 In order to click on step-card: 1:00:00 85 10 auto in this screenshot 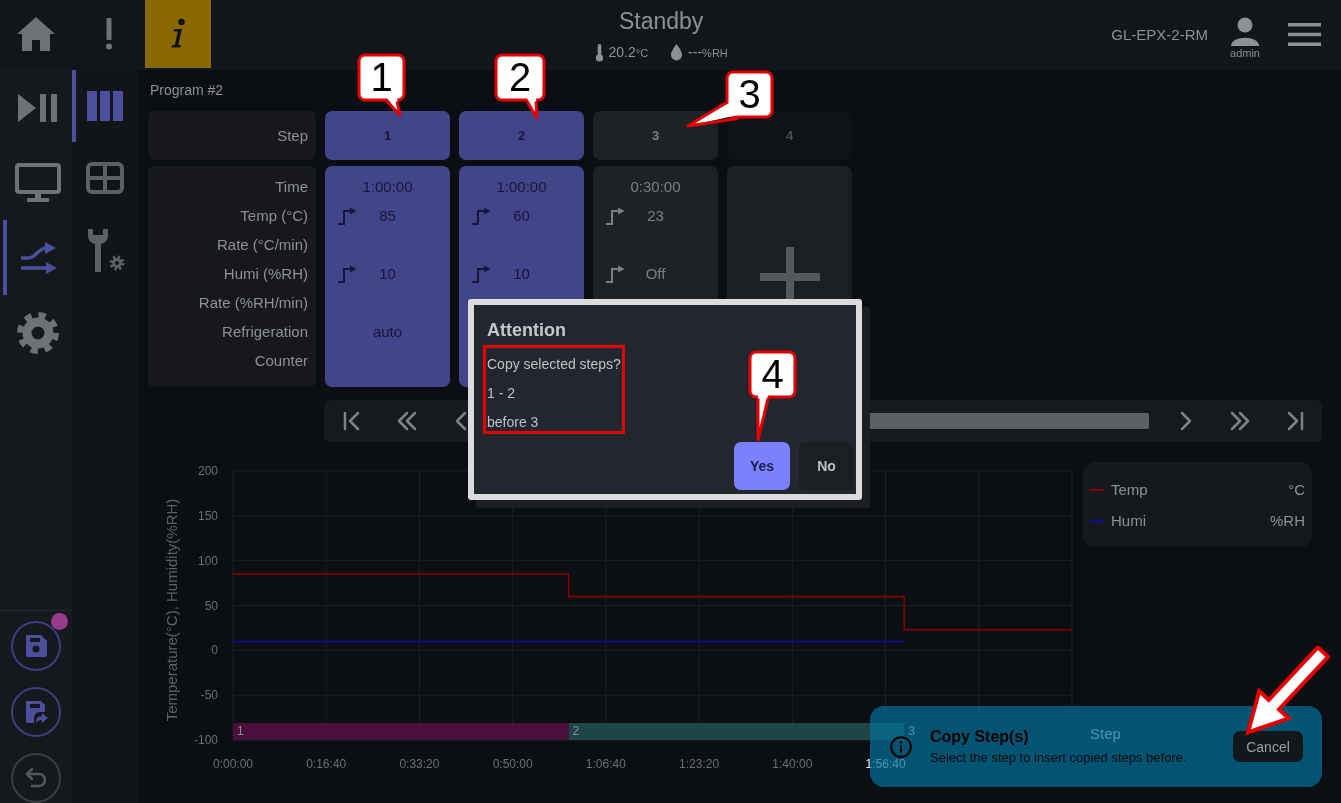, I will do `click(387, 276)`.